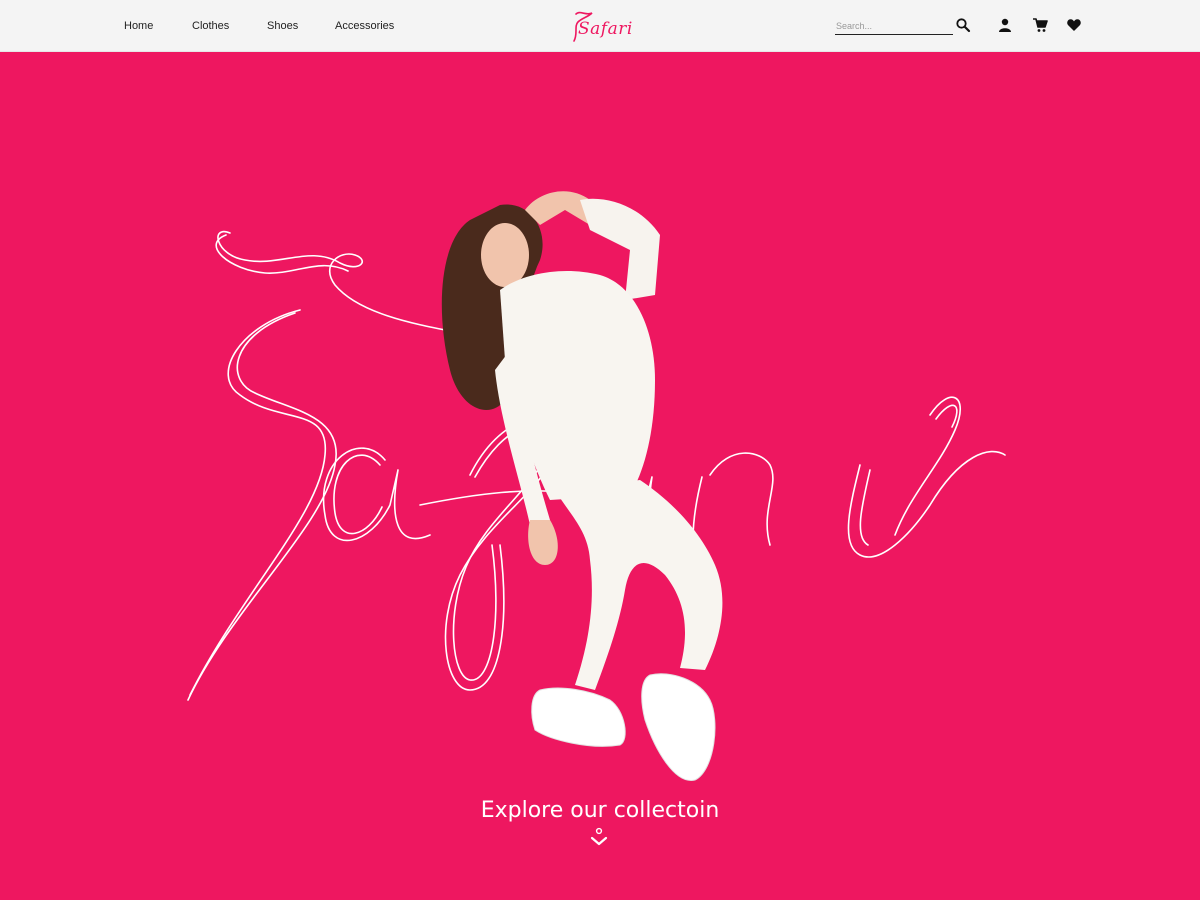  What do you see at coordinates (894, 27) in the screenshot?
I see `search-input` at bounding box center [894, 27].